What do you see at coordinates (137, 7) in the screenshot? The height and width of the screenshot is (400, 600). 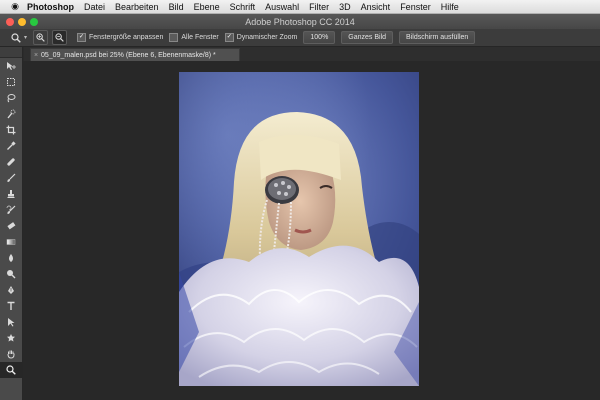 I see `menu-bearbeiten: Bearbeiten` at bounding box center [137, 7].